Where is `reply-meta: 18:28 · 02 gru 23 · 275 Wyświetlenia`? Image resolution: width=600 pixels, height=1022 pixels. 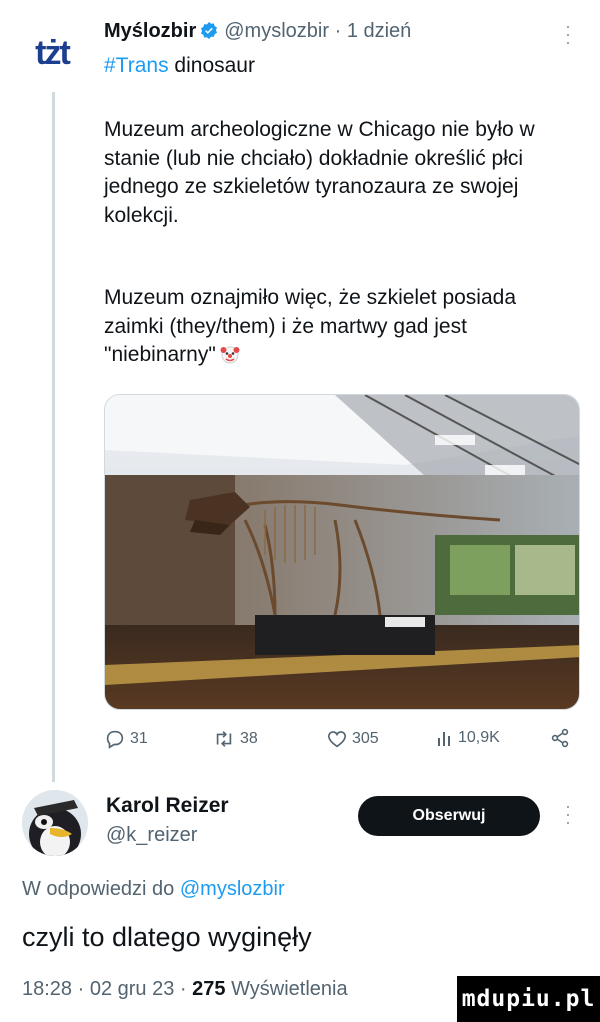 reply-meta: 18:28 · 02 gru 23 · 275 Wyświetlenia is located at coordinates (185, 989).